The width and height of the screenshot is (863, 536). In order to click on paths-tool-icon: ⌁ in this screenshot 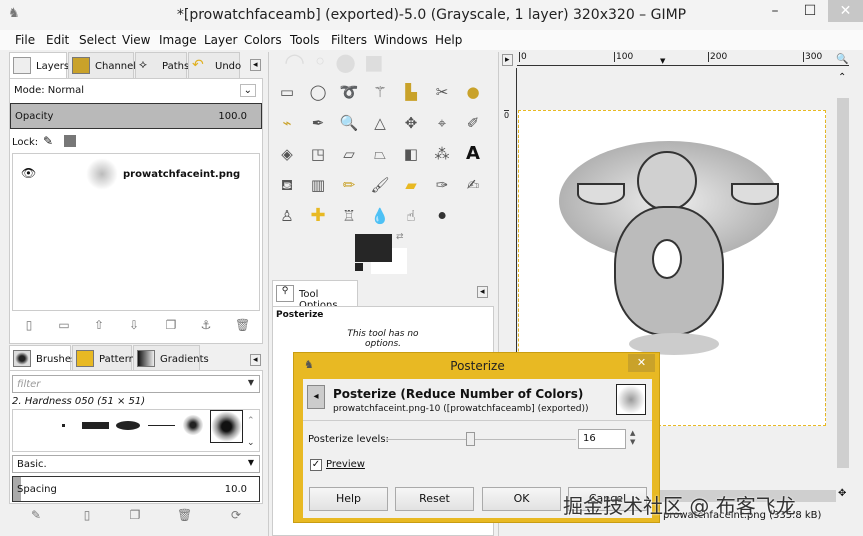, I will do `click(287, 123)`.